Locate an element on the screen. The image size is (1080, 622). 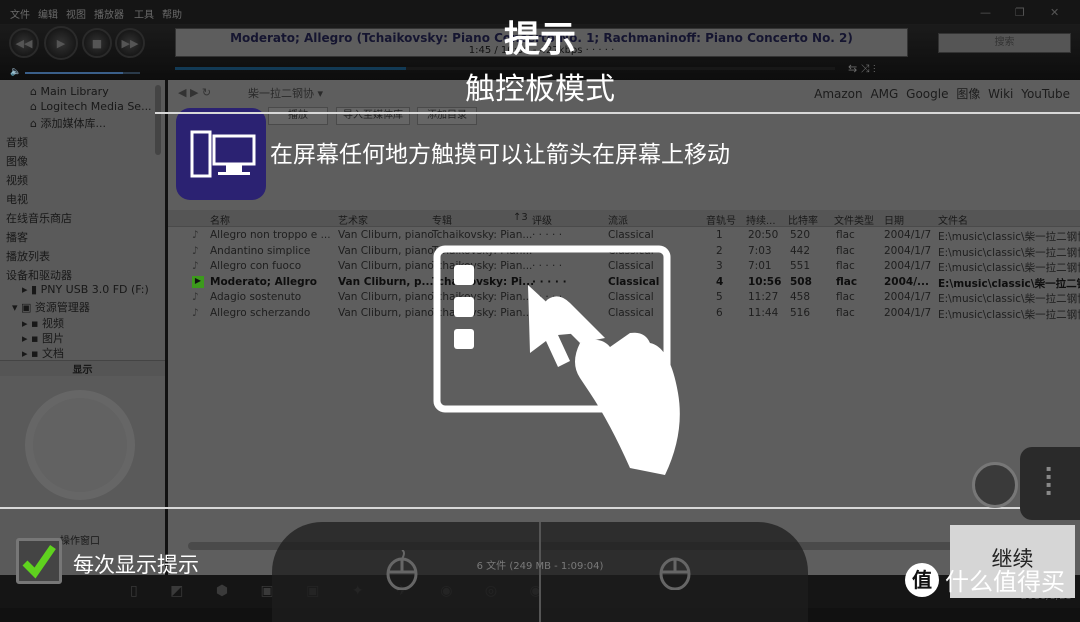
column-header: 日期 is located at coordinates (894, 219).